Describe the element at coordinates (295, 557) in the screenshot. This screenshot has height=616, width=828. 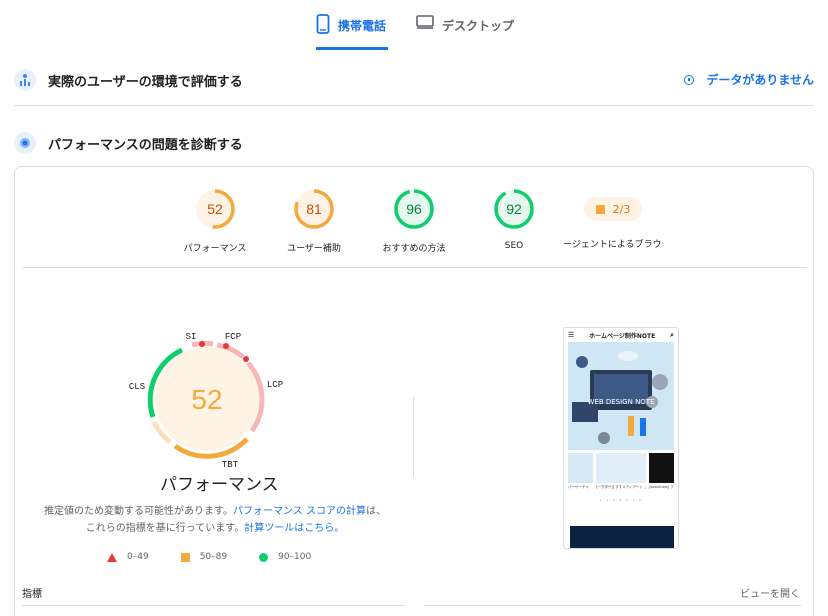
I see `legend-range: 90–100` at that location.